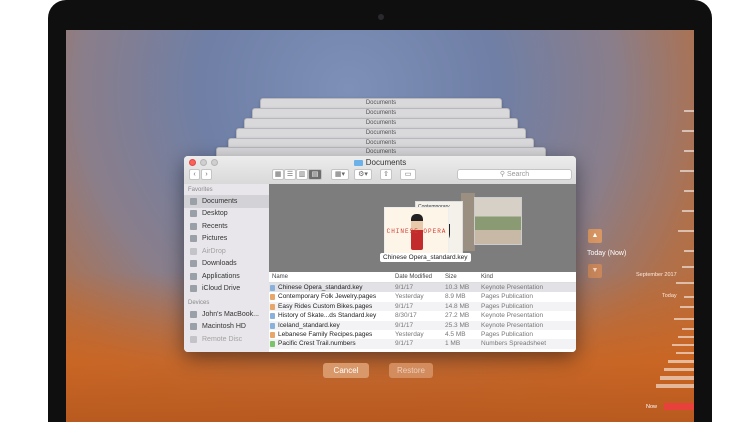 The height and width of the screenshot is (422, 750). Describe the element at coordinates (226, 201) in the screenshot. I see `sidebar-item-documents: Documents` at that location.